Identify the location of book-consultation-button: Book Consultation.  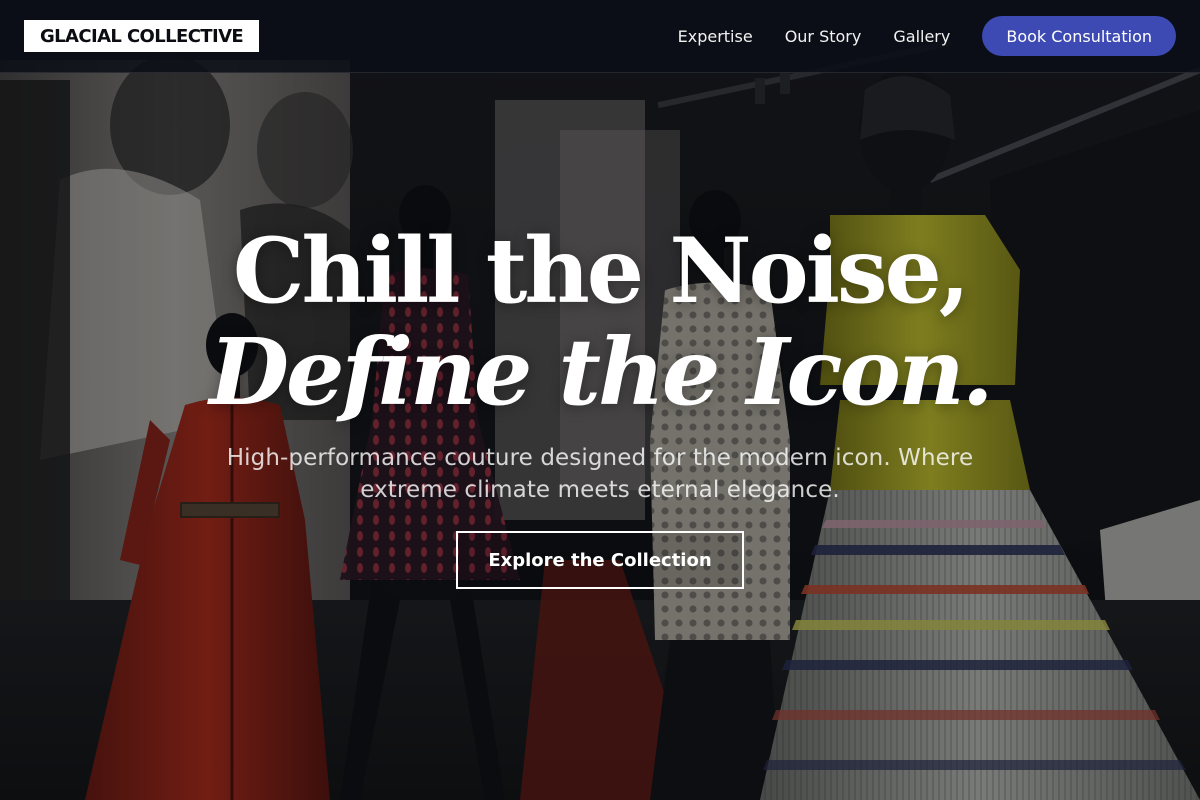
(1079, 36).